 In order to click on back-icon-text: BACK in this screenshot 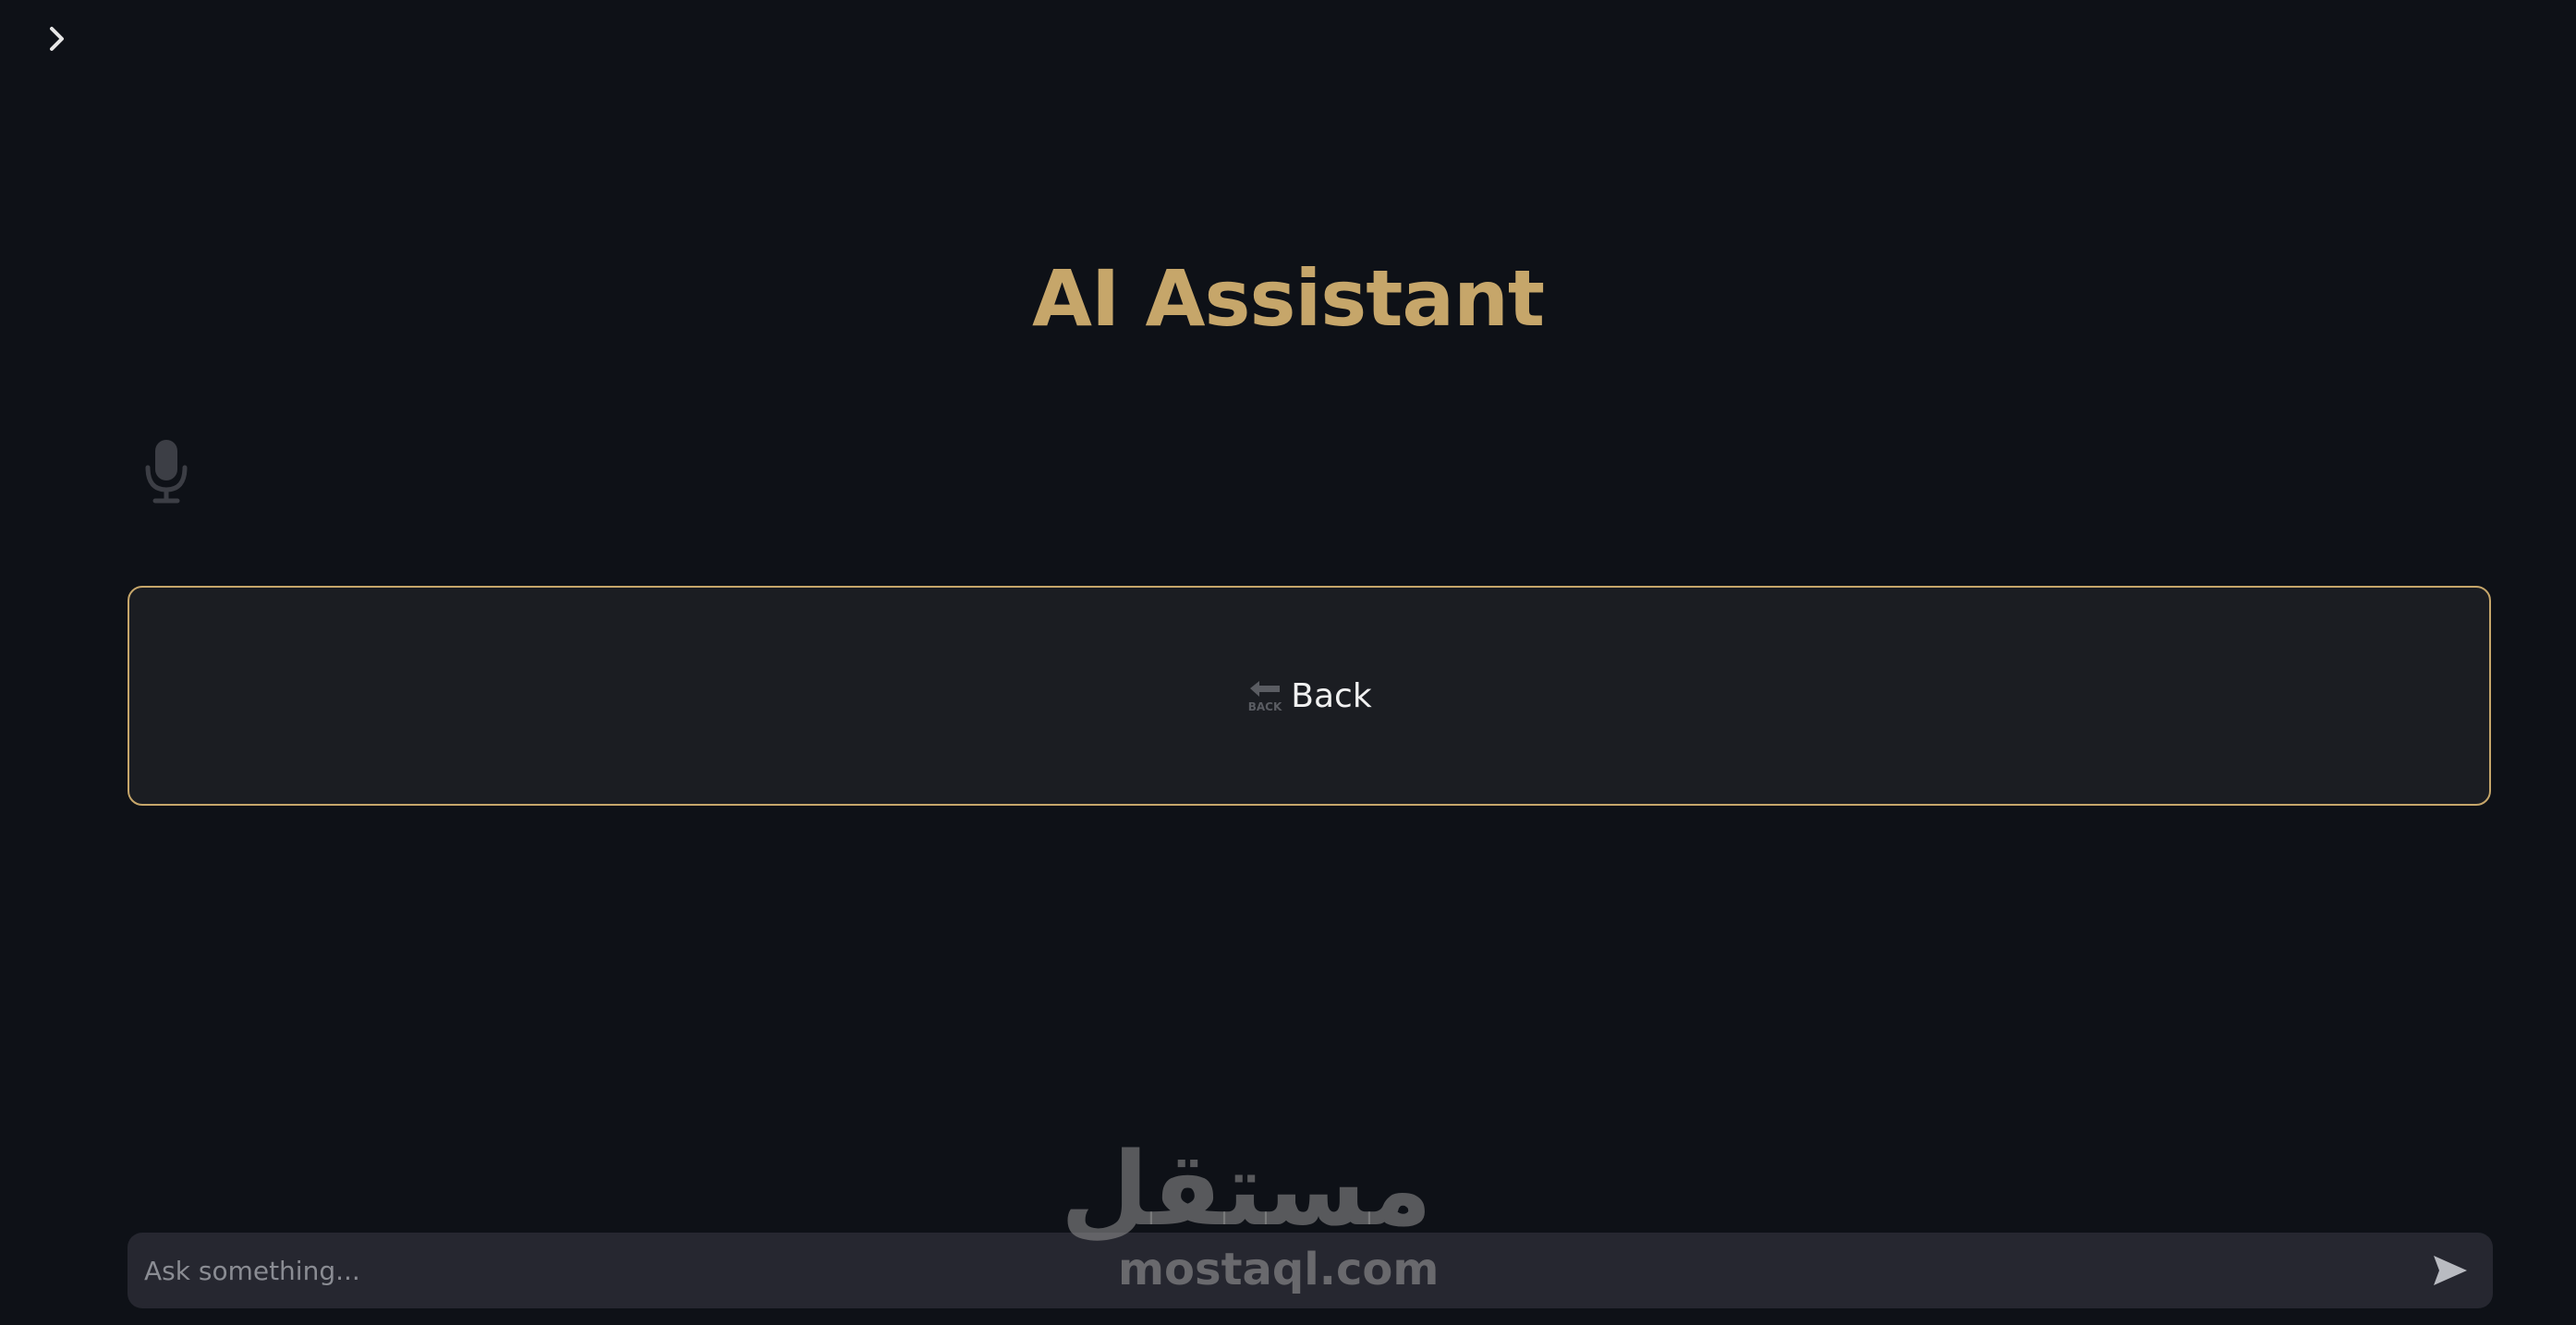, I will do `click(1265, 706)`.